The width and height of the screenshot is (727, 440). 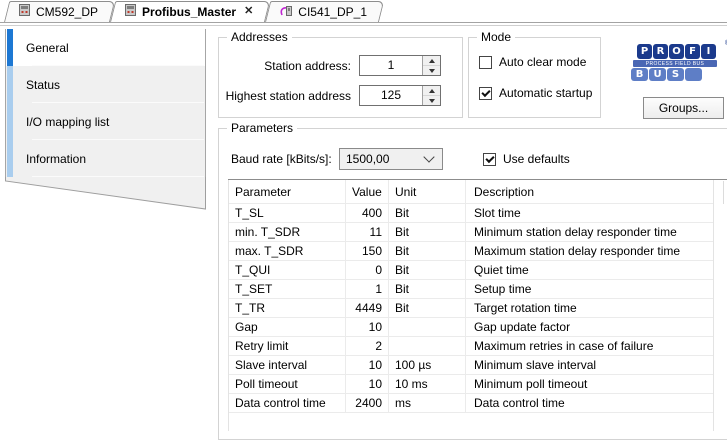 I want to click on cell-value: 4449, so click(x=367, y=308).